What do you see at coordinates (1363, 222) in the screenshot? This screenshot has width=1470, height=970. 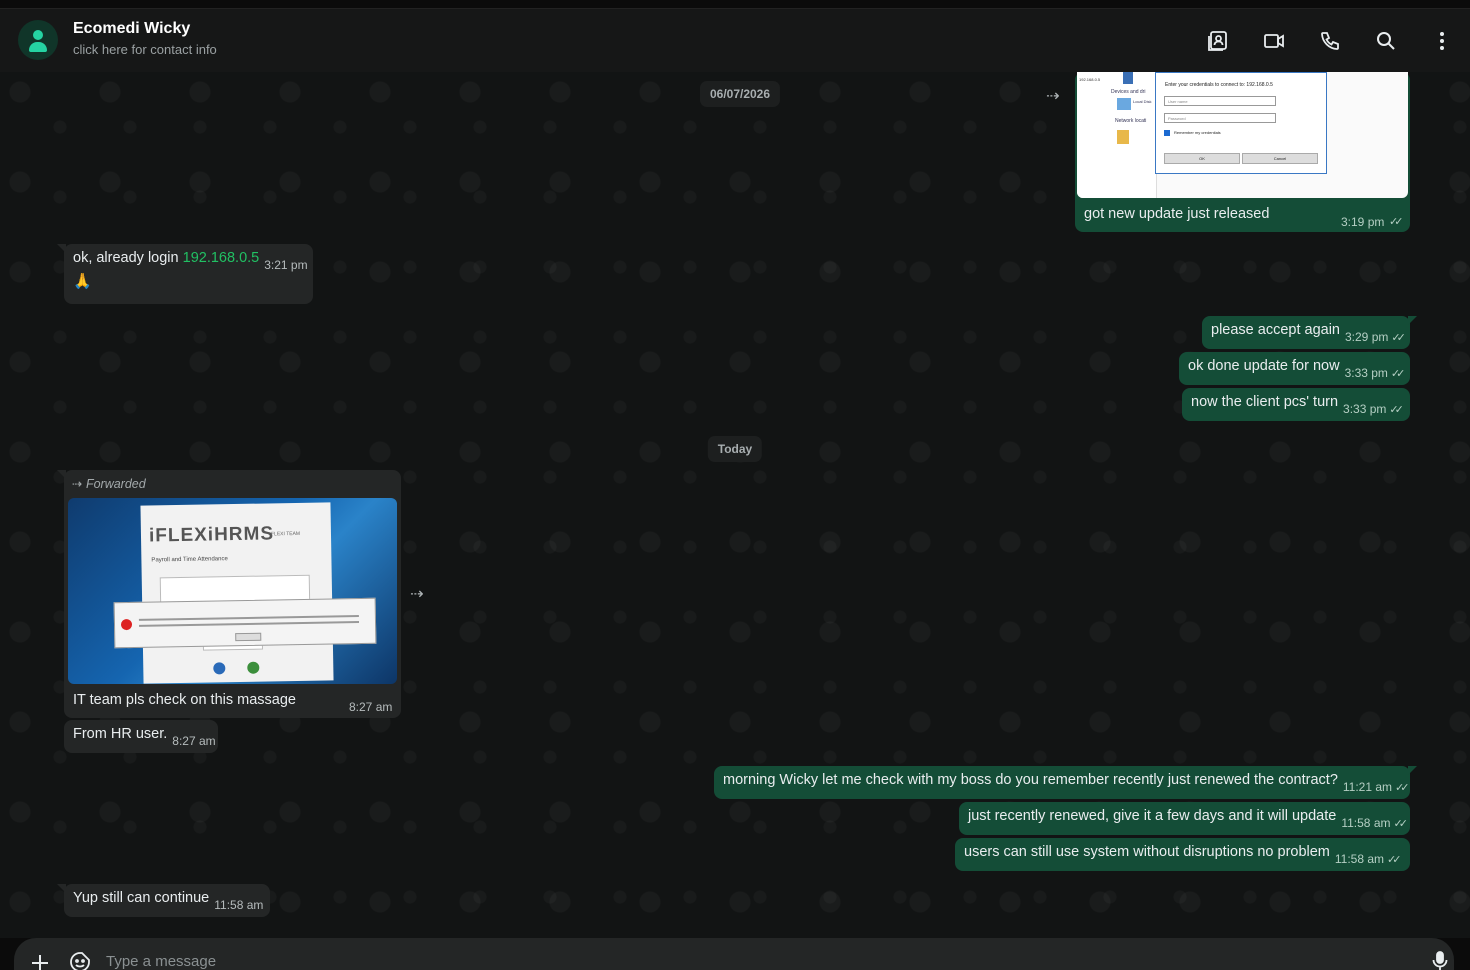 I see `message-time: 3:19 pm` at bounding box center [1363, 222].